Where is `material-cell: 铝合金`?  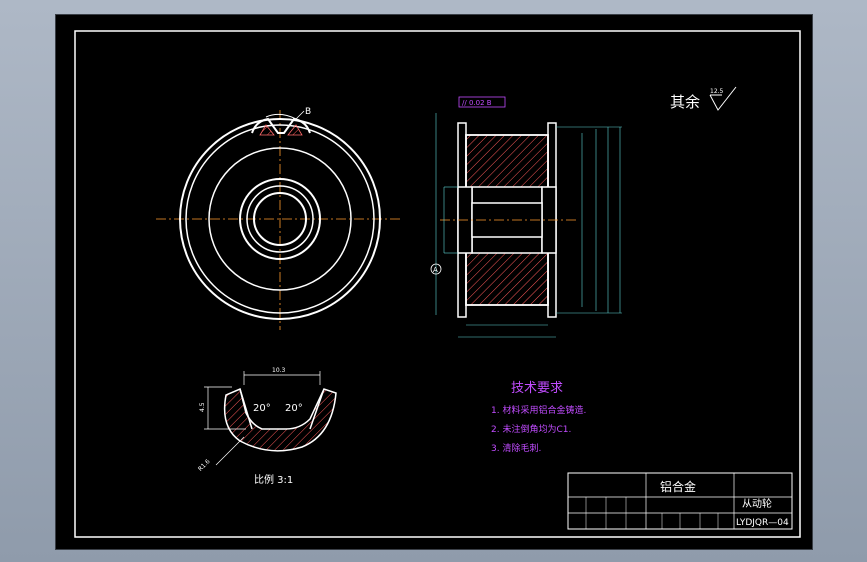 material-cell: 铝合金 is located at coordinates (678, 486).